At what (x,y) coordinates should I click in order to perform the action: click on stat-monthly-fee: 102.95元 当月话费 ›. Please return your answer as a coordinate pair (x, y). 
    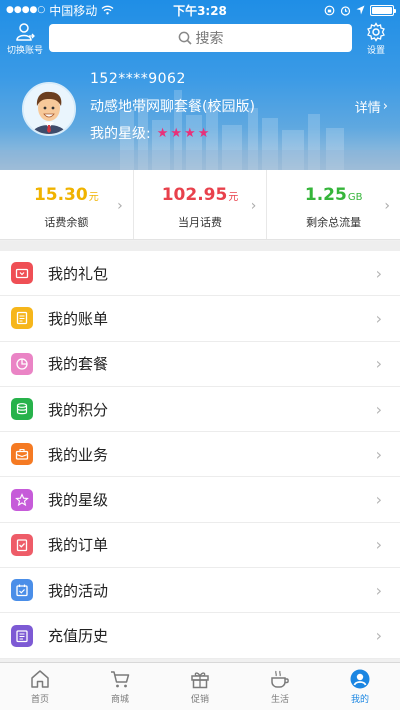
    Looking at the image, I should click on (201, 204).